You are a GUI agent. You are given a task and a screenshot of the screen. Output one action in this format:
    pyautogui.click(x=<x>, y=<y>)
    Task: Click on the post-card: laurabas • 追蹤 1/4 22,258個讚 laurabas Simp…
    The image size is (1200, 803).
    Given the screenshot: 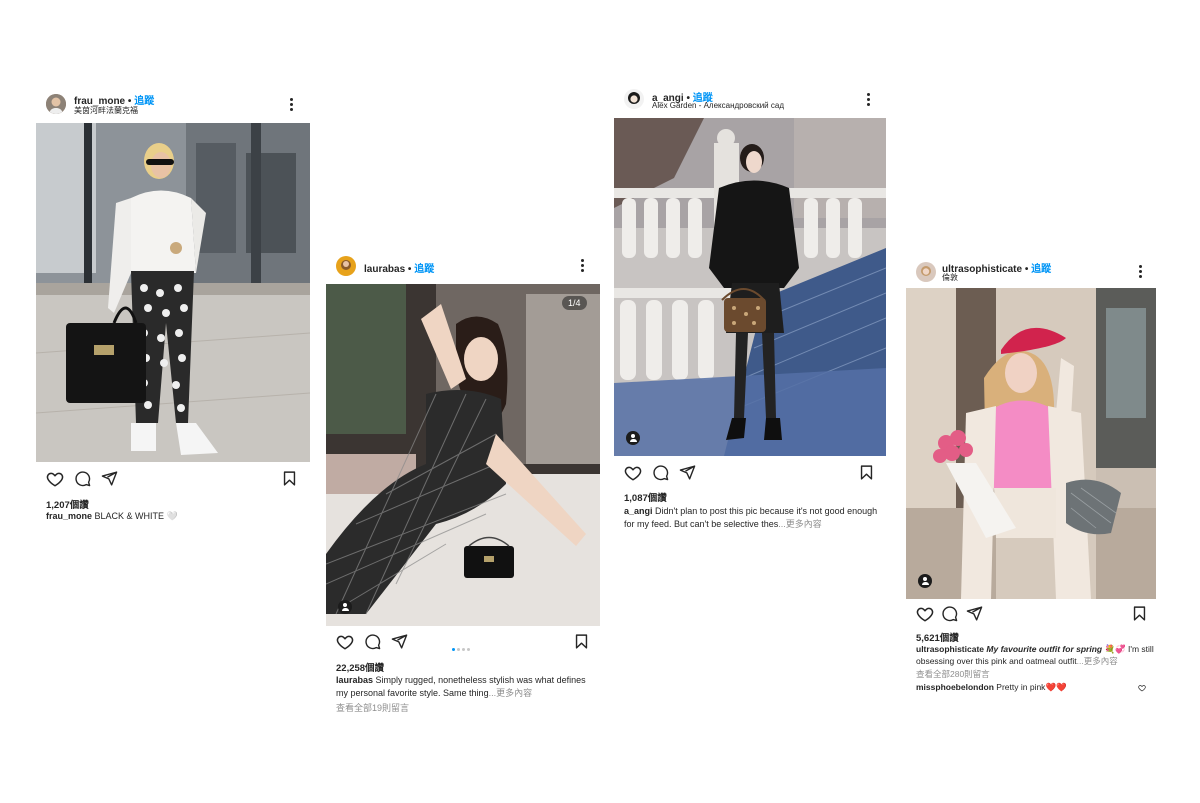 What is the action you would take?
    pyautogui.click(x=463, y=486)
    